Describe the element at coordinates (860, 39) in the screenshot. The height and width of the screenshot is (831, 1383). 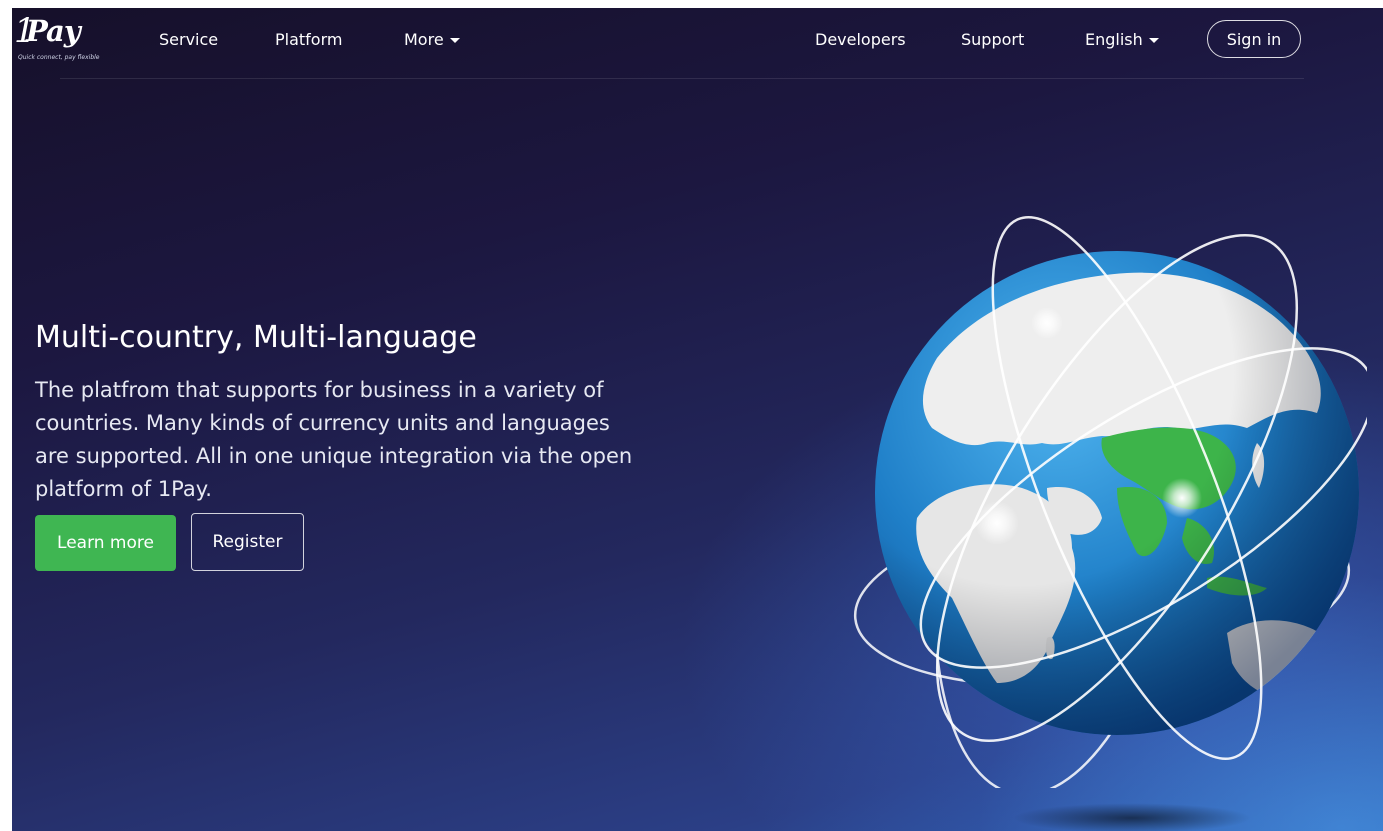
I see `nav-developers: Developers` at that location.